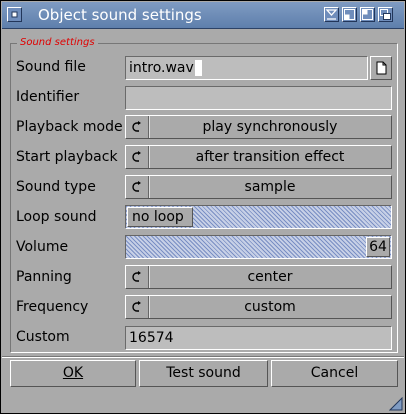 Image resolution: width=406 pixels, height=414 pixels. Describe the element at coordinates (270, 277) in the screenshot. I see `panning-value: center` at that location.